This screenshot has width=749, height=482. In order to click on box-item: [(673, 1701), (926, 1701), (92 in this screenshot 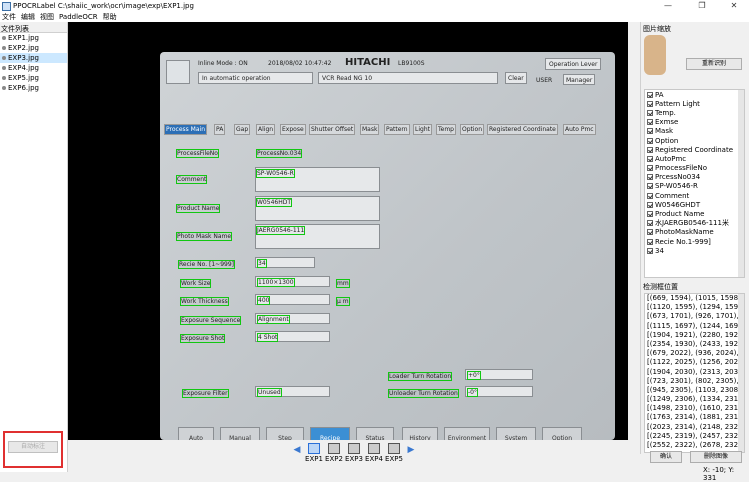, I will do `click(694, 316)`.